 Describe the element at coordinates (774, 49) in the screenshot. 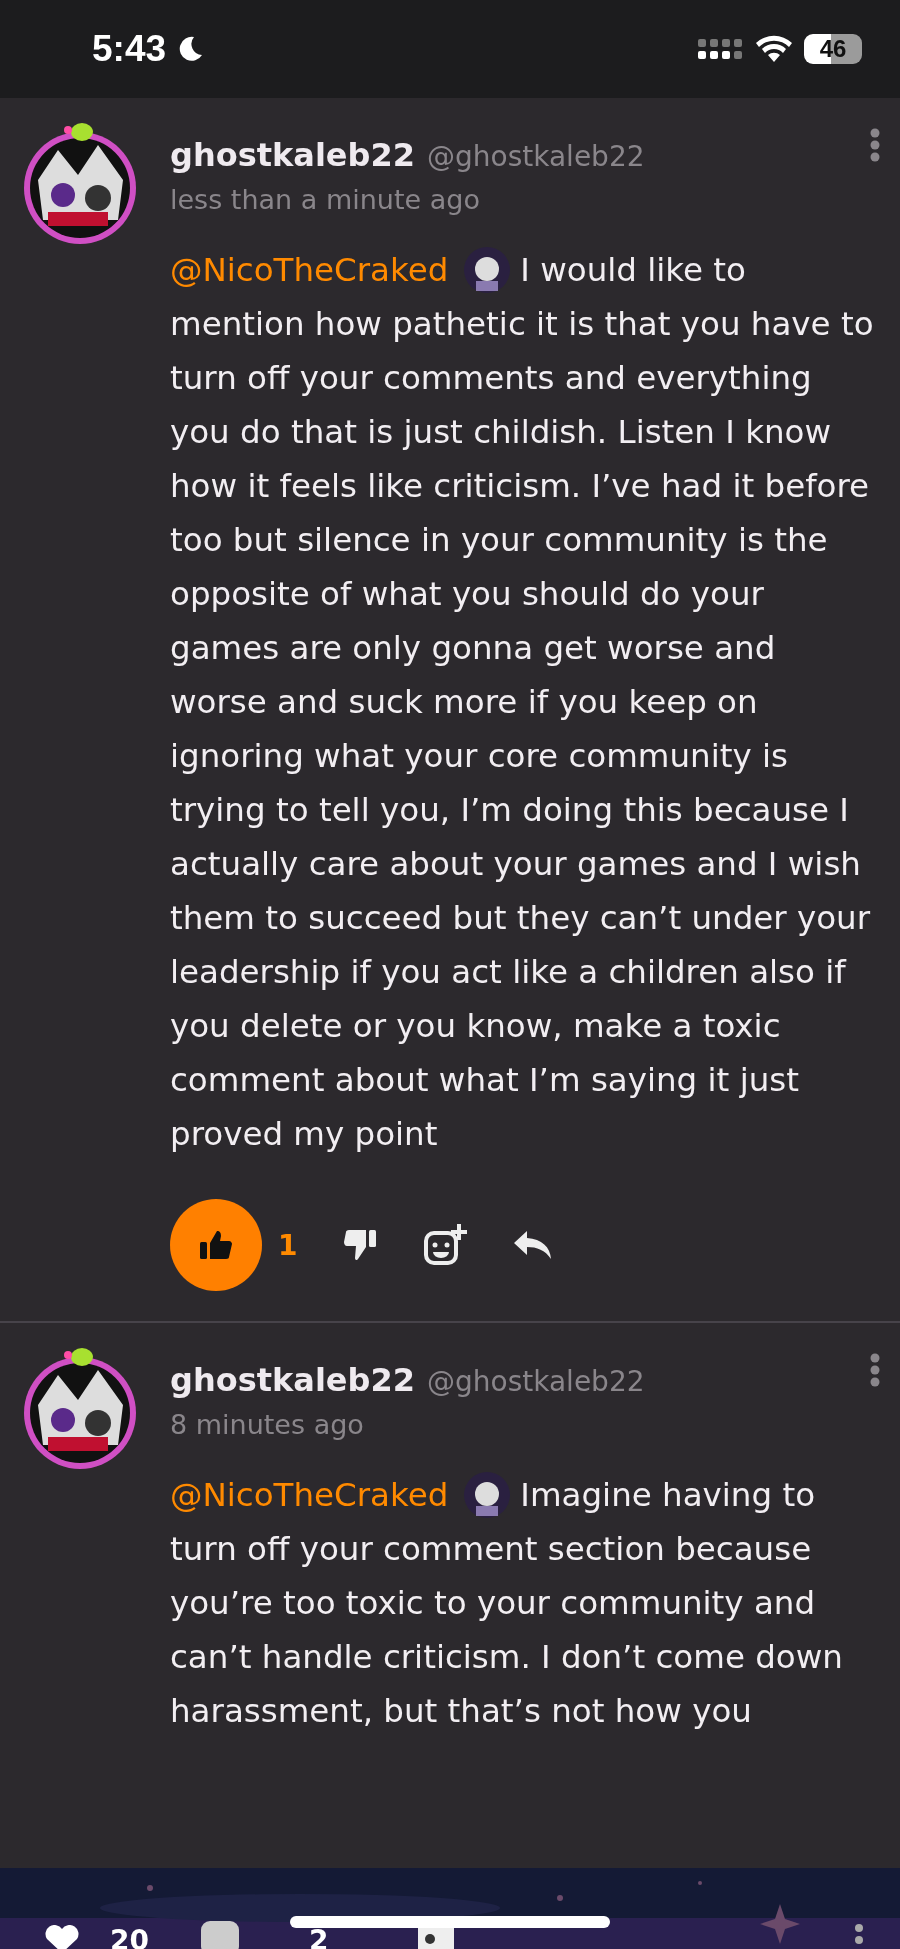

I see `wifi-icon` at that location.